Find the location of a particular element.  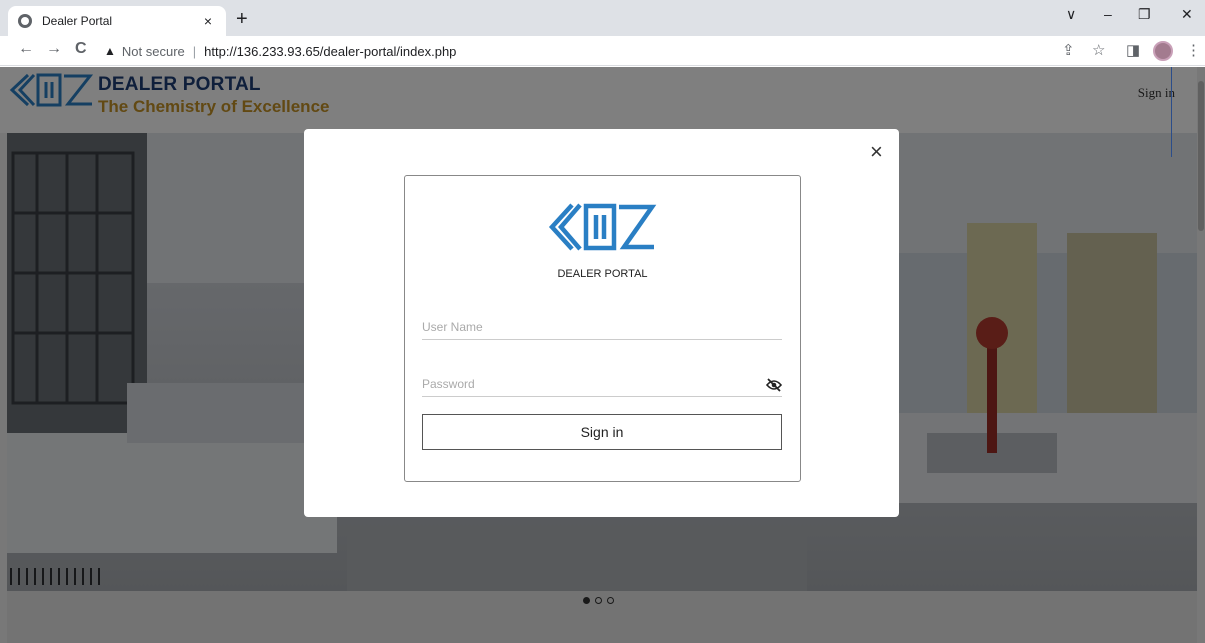

password-input: Password is located at coordinates (602, 386).